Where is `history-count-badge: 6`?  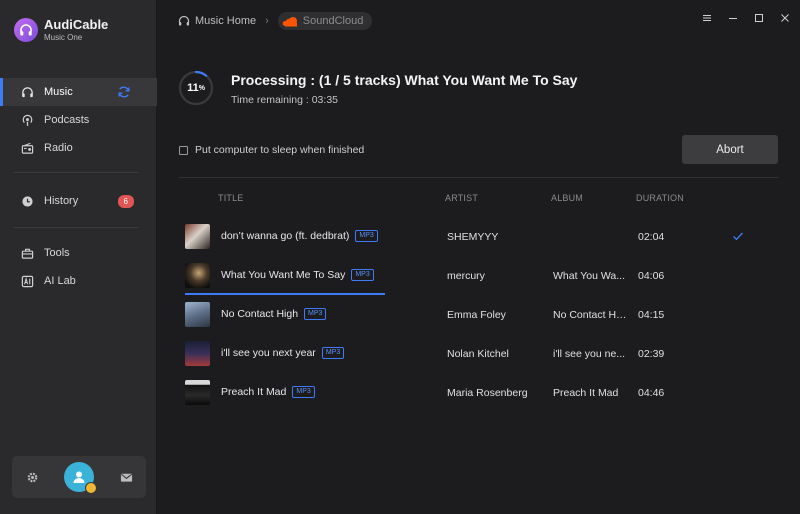 history-count-badge: 6 is located at coordinates (125, 201).